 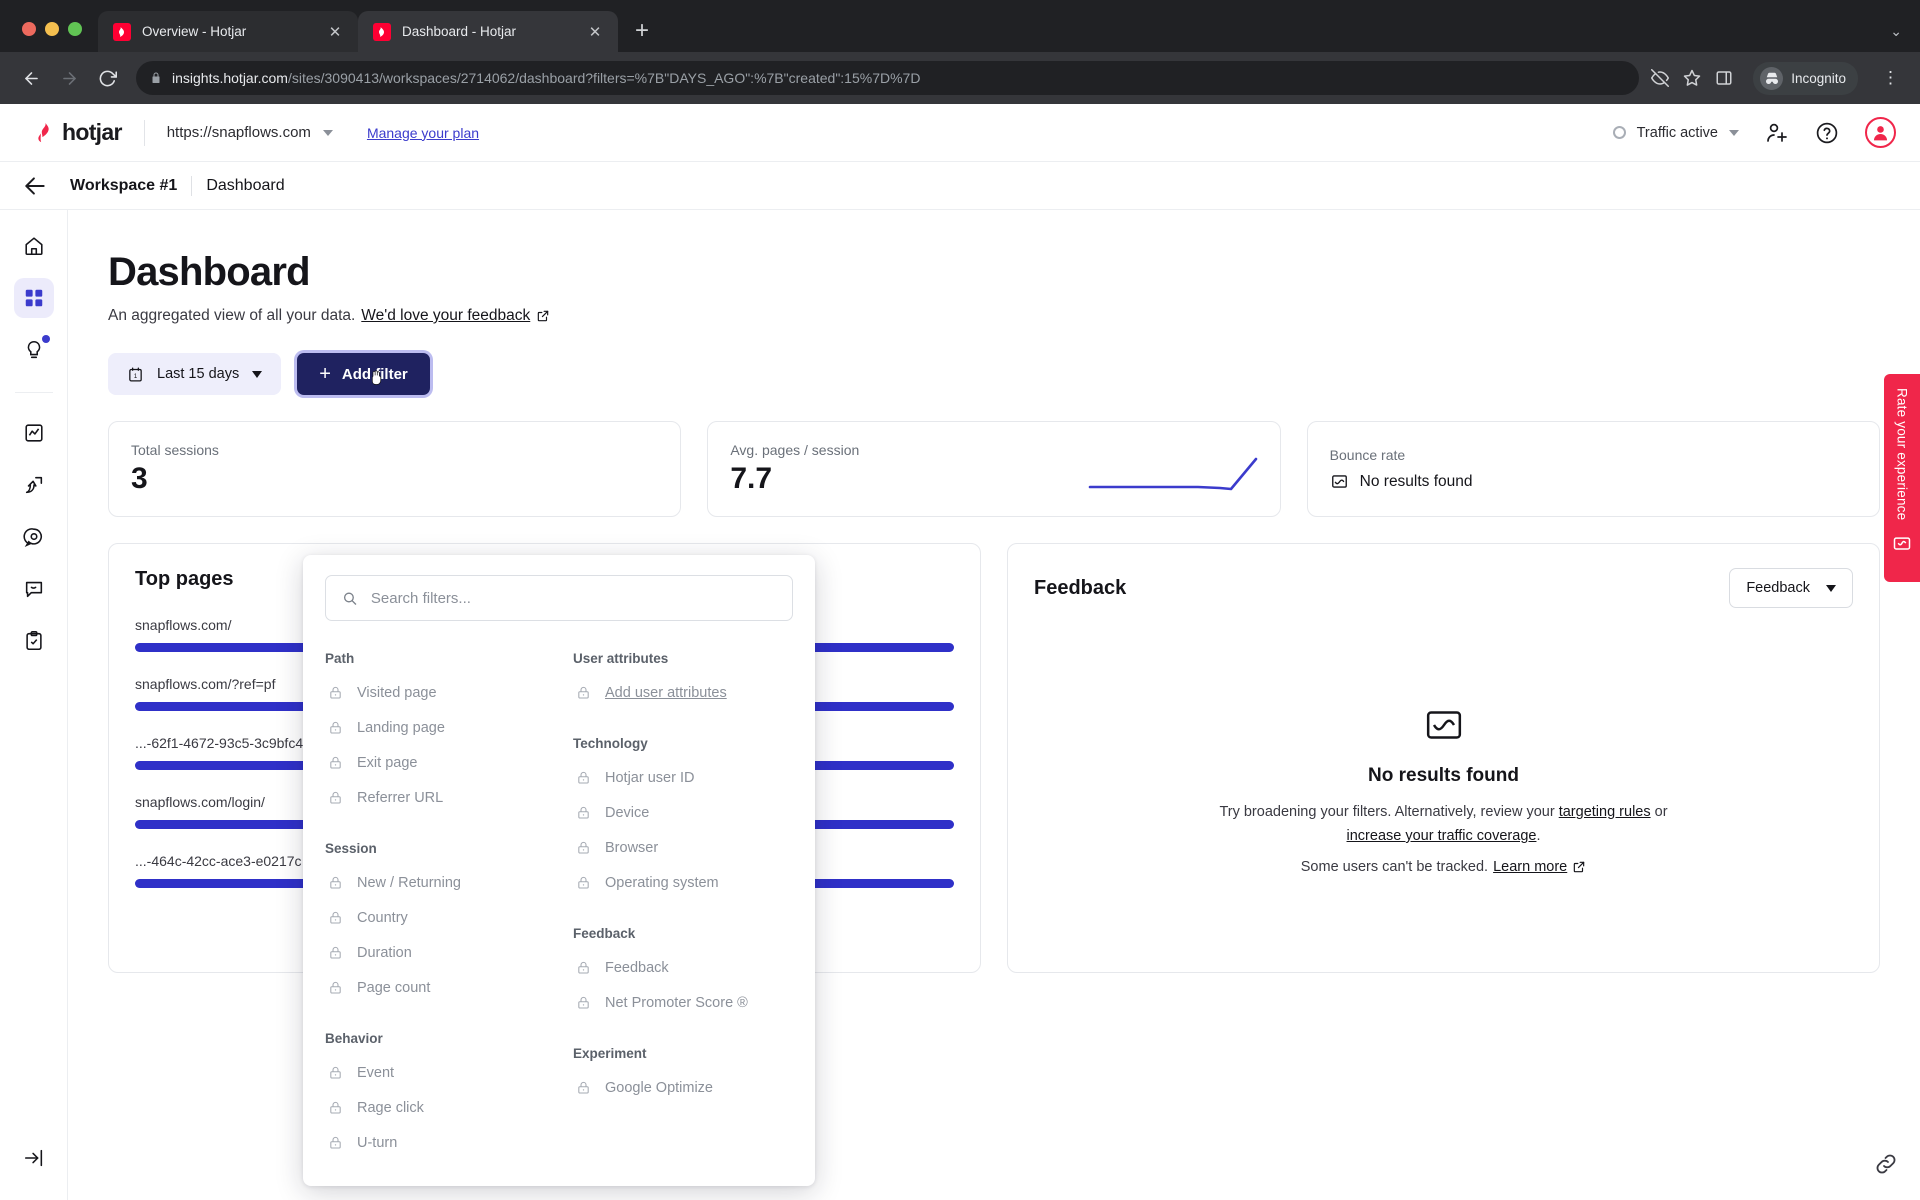 I want to click on browser-tab-dashboard: Dashboard - Hotjar ✕, so click(x=488, y=31).